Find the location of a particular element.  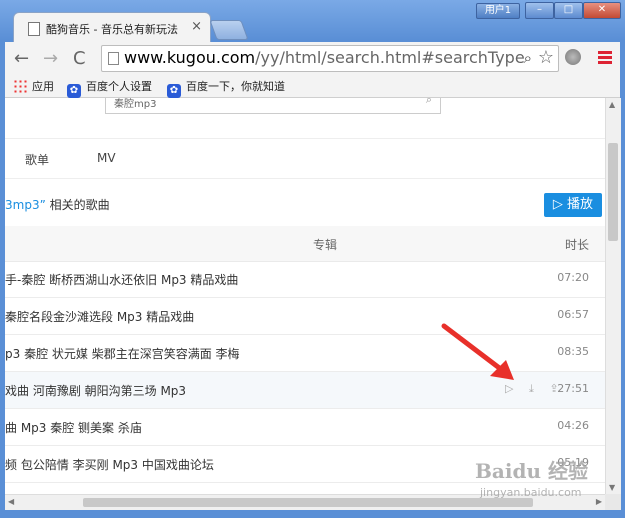

tab-playlist: 歌单 is located at coordinates (37, 159).